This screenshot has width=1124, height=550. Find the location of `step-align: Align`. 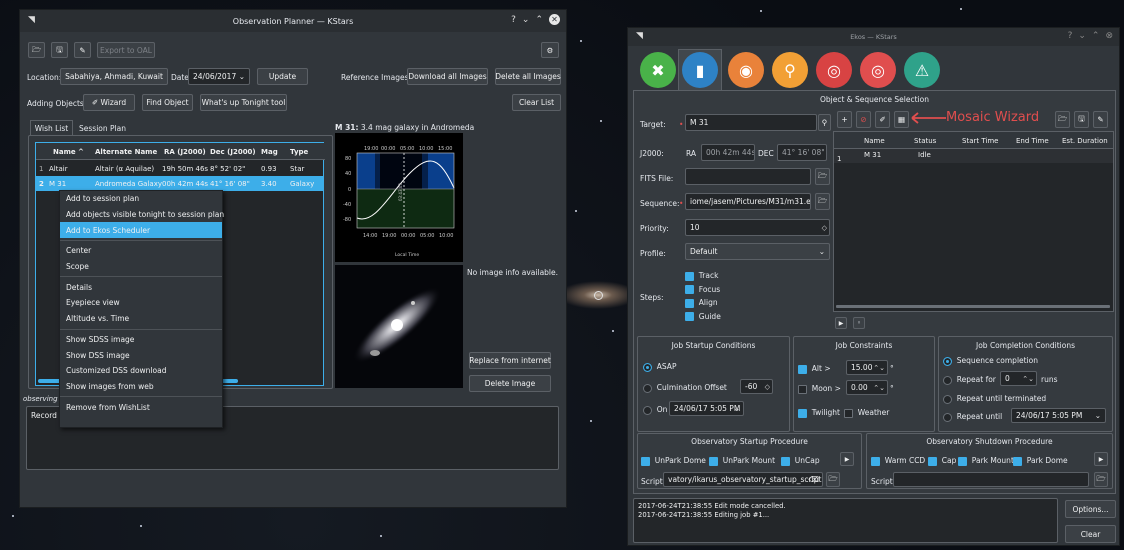

step-align: Align is located at coordinates (703, 303).